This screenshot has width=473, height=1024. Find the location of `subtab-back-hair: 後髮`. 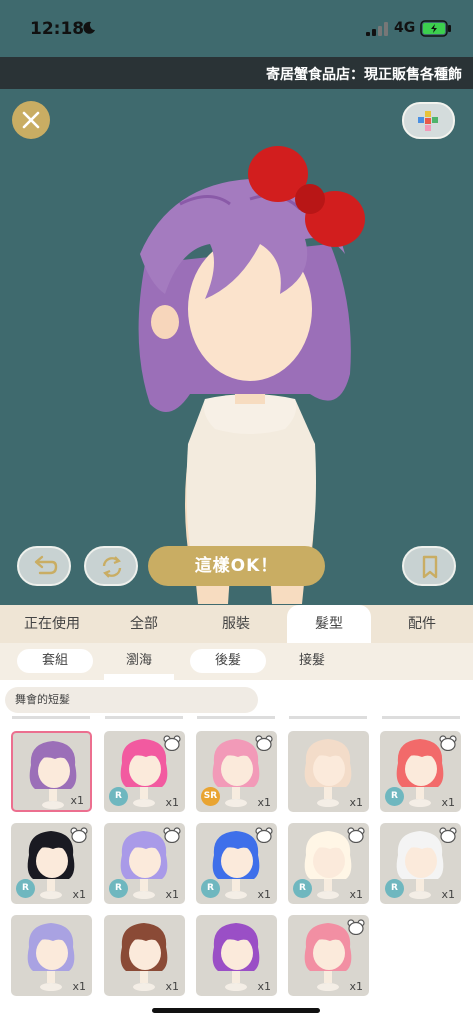

subtab-back-hair: 後髮 is located at coordinates (228, 661).